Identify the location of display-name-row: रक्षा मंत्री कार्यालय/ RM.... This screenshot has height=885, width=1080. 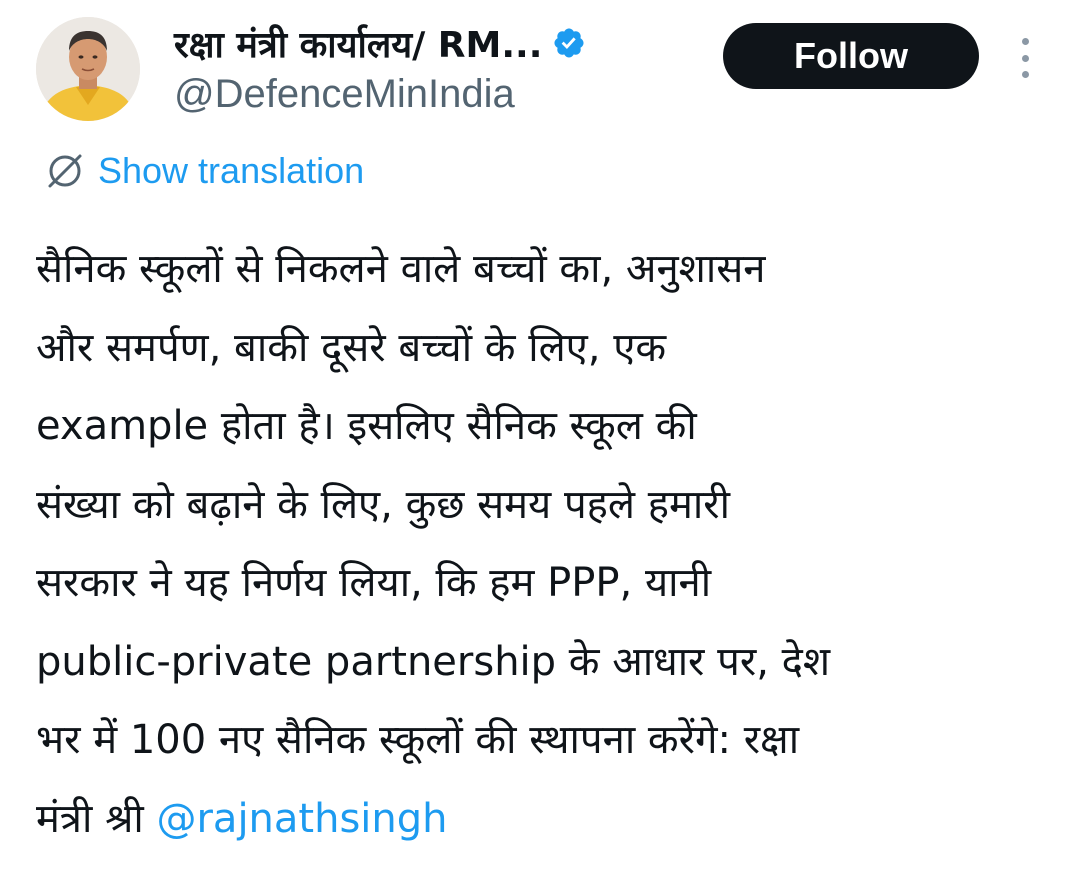
(380, 43).